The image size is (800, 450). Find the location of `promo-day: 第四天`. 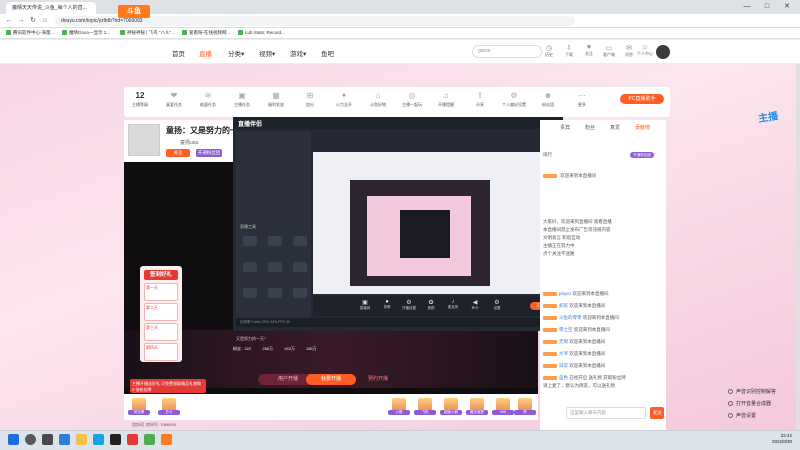

promo-day: 第四天 is located at coordinates (161, 352).